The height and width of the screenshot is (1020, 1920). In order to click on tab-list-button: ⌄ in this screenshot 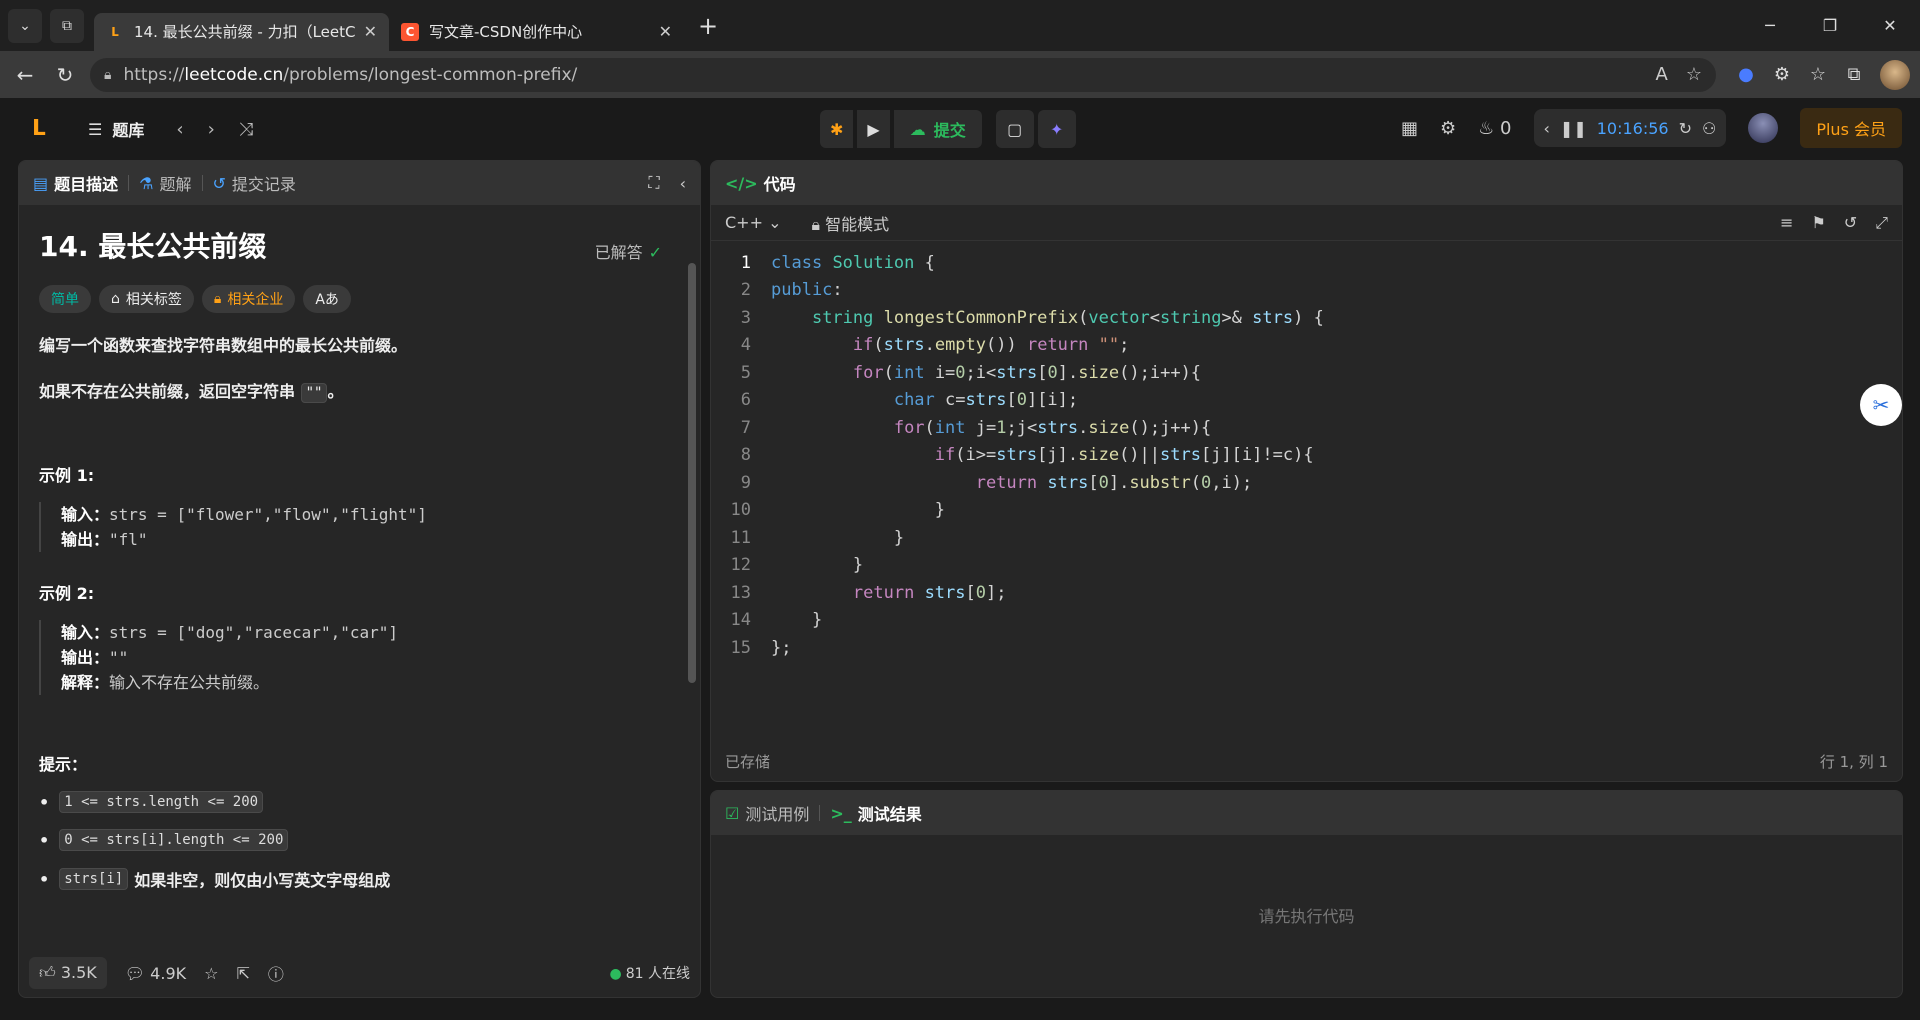, I will do `click(25, 25)`.